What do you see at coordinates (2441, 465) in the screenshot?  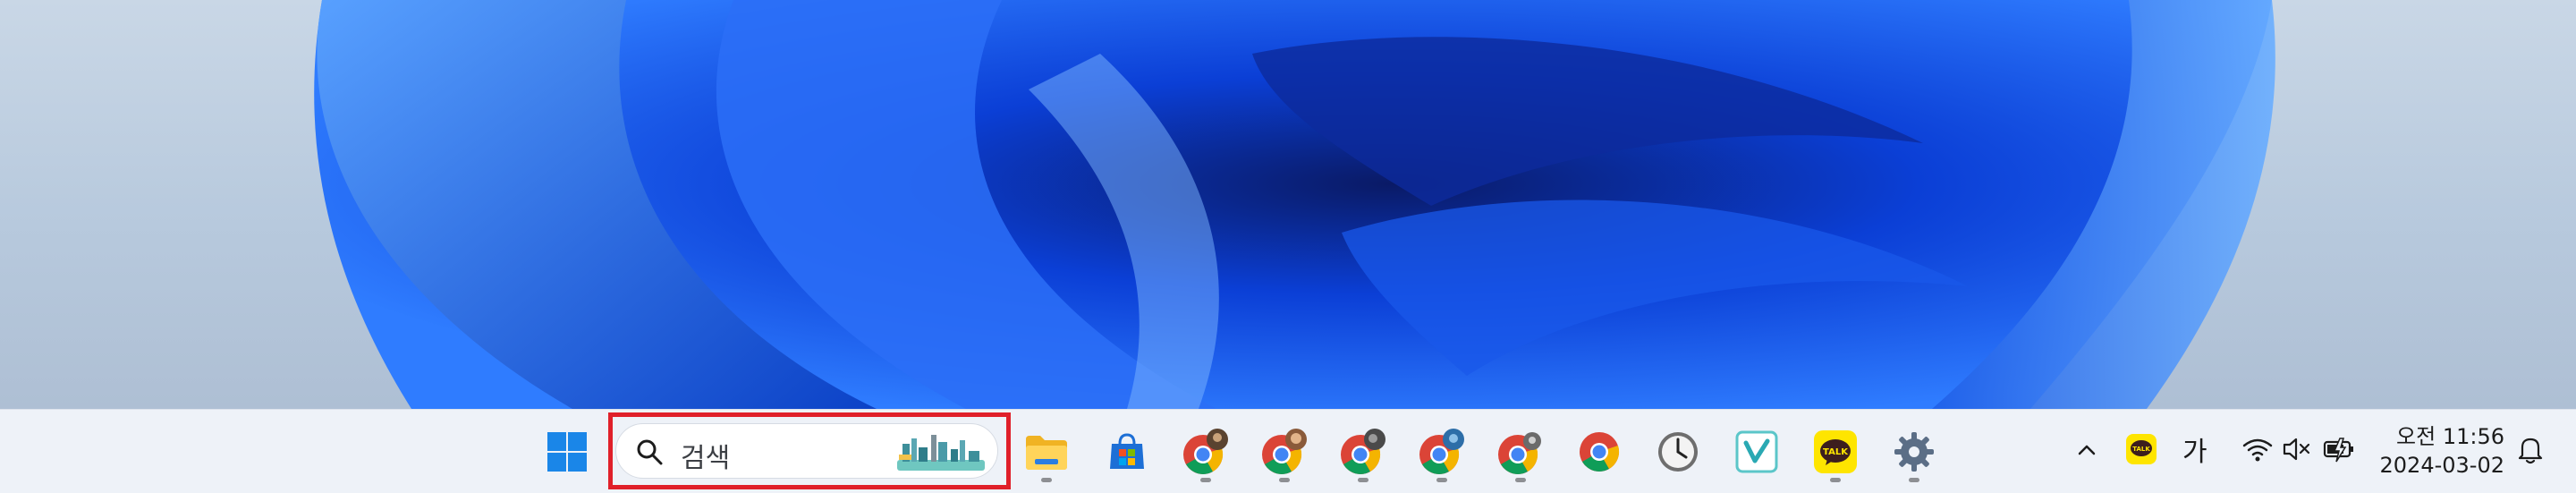 I see `clock-date: 2024-03-02` at bounding box center [2441, 465].